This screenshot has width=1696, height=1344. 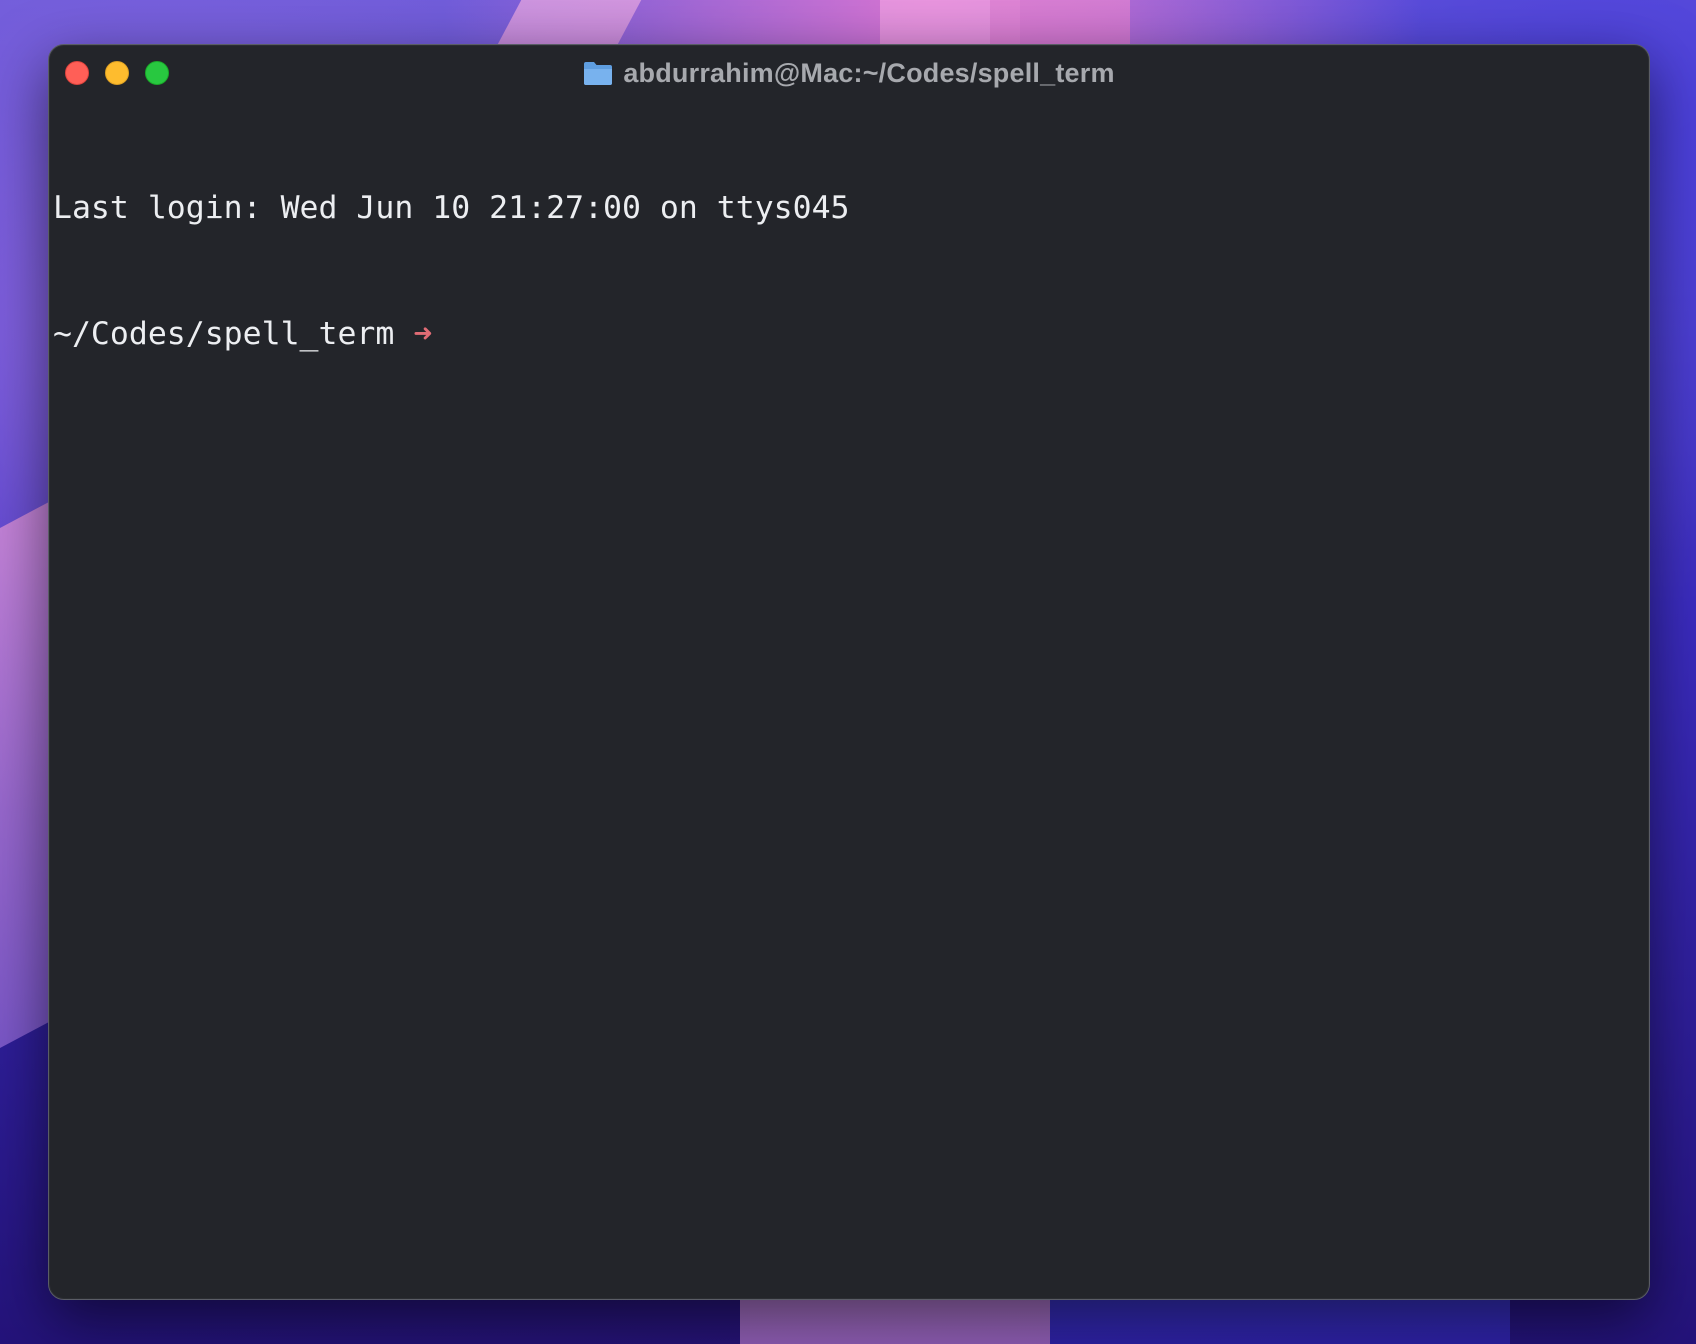 What do you see at coordinates (869, 72) in the screenshot?
I see `window-title-text: abdurrahim@Mac:~/Codes/spell_term` at bounding box center [869, 72].